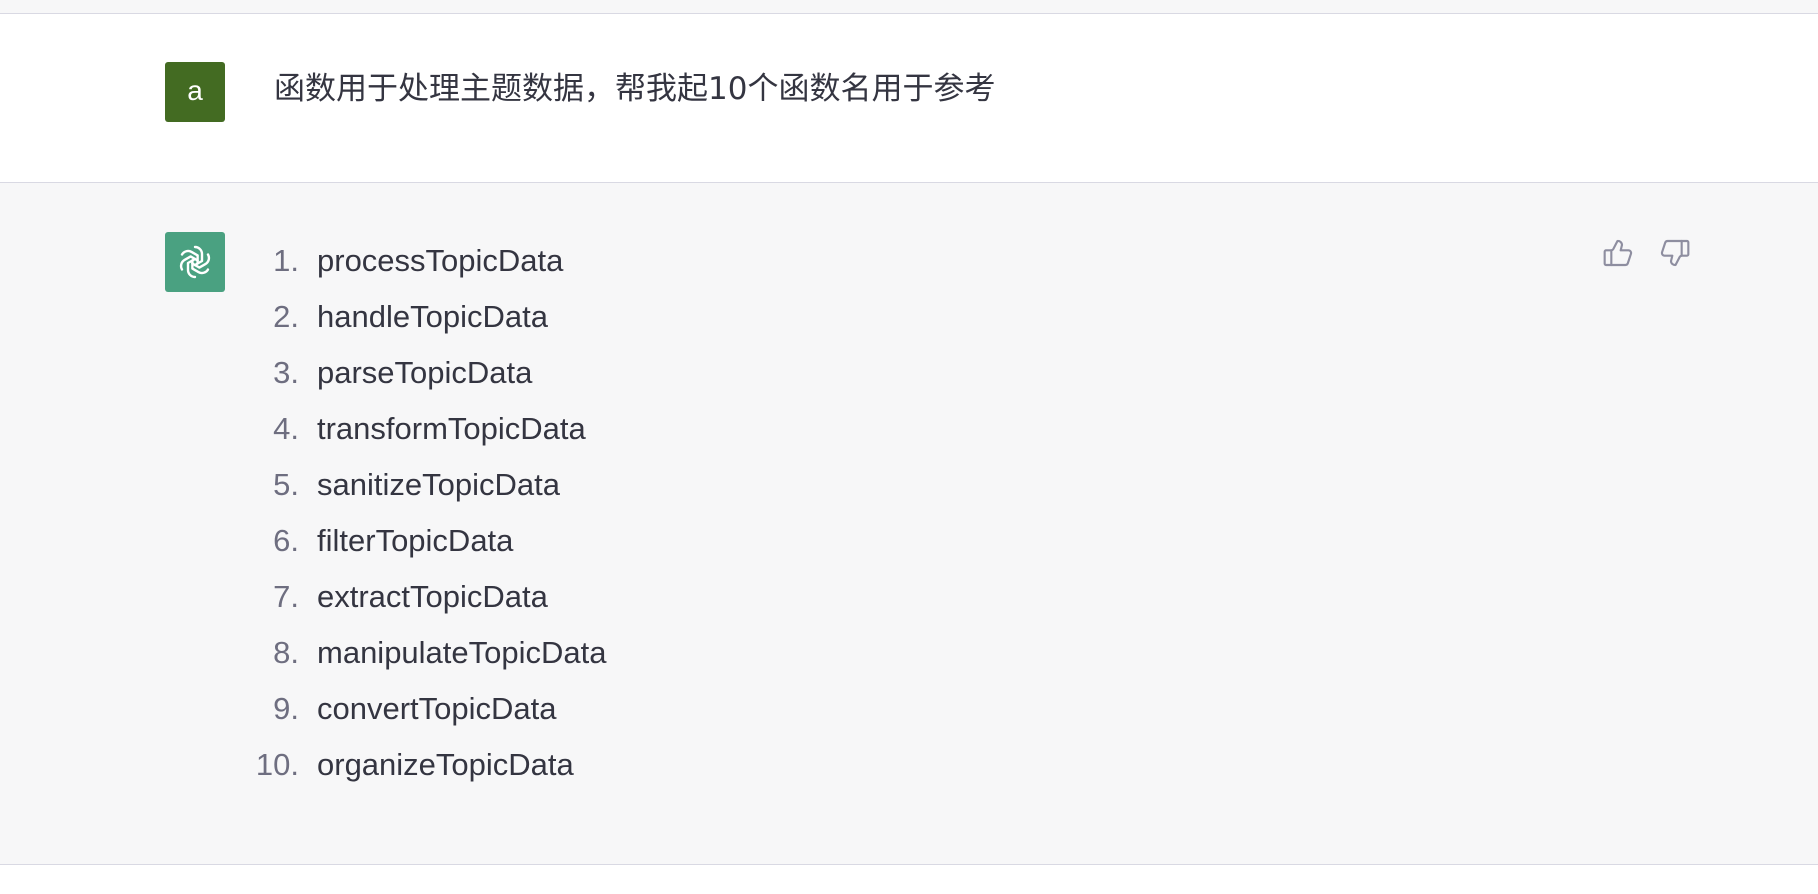 The image size is (1818, 894). I want to click on list-item-label: processTopicData, so click(440, 260).